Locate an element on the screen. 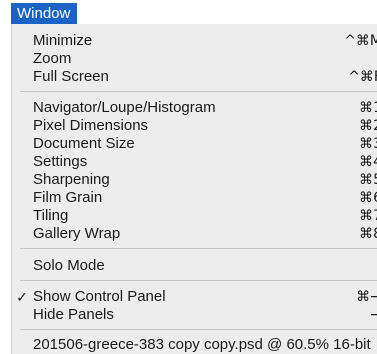 The width and height of the screenshot is (377, 354). menu-item-label: Gallery Wrap is located at coordinates (77, 233).